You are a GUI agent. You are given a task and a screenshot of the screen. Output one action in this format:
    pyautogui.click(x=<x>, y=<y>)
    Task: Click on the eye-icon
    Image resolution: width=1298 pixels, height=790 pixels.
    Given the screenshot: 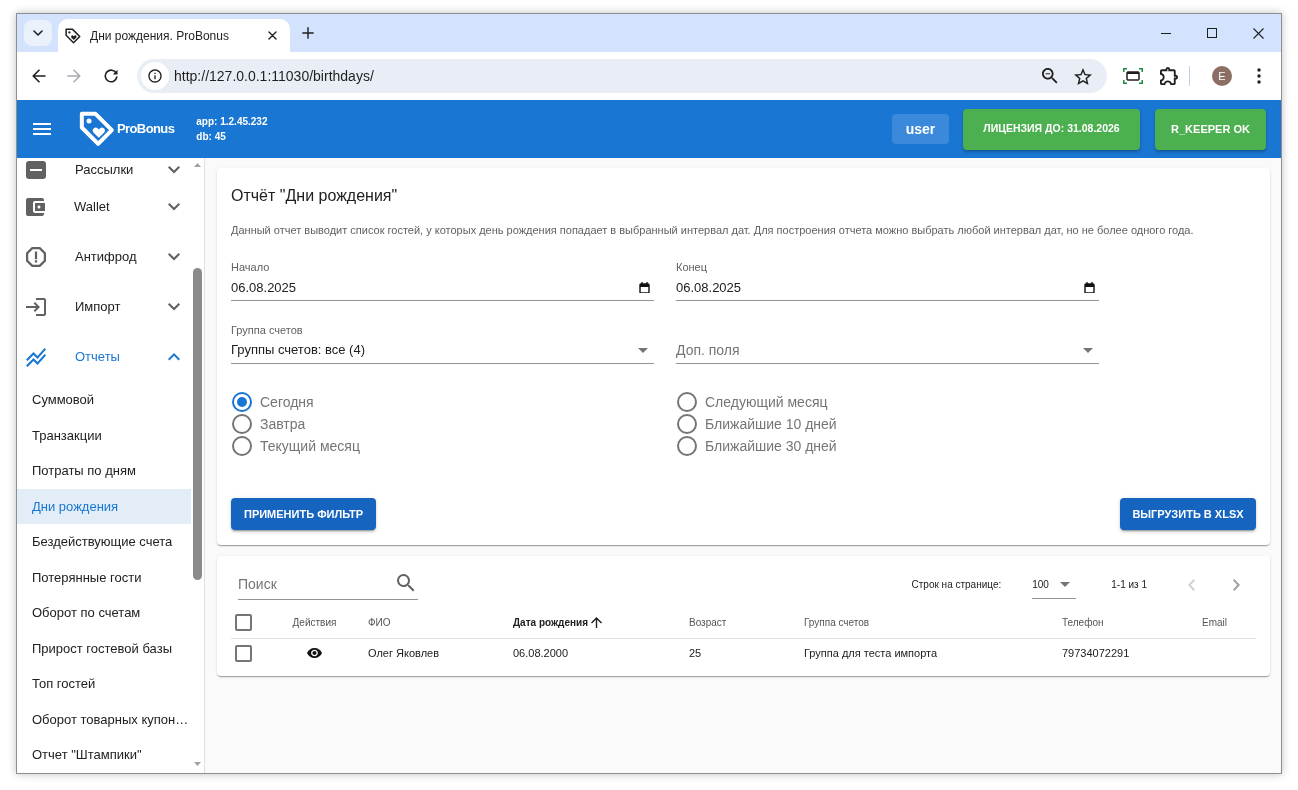 What is the action you would take?
    pyautogui.click(x=314, y=653)
    